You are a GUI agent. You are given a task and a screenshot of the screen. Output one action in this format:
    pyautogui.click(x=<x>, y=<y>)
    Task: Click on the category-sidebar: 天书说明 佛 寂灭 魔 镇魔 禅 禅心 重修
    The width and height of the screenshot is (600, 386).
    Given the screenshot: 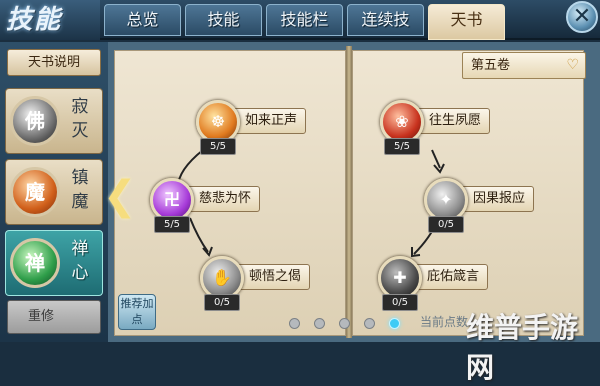 What is the action you would take?
    pyautogui.click(x=54, y=192)
    